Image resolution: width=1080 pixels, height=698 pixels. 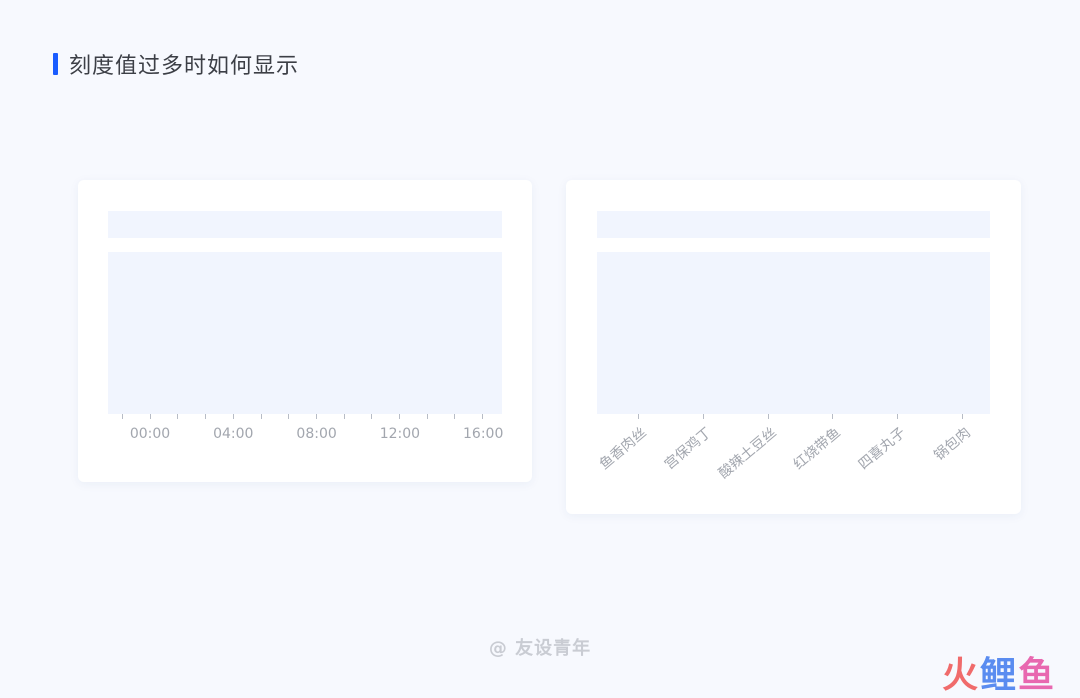 What do you see at coordinates (1036, 675) in the screenshot?
I see `logo-char: 鱼` at bounding box center [1036, 675].